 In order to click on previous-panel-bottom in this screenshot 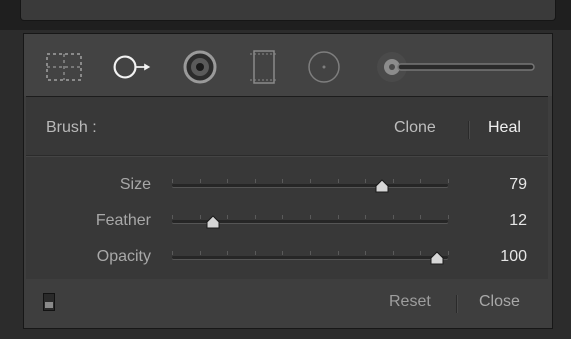, I will do `click(288, 10)`.